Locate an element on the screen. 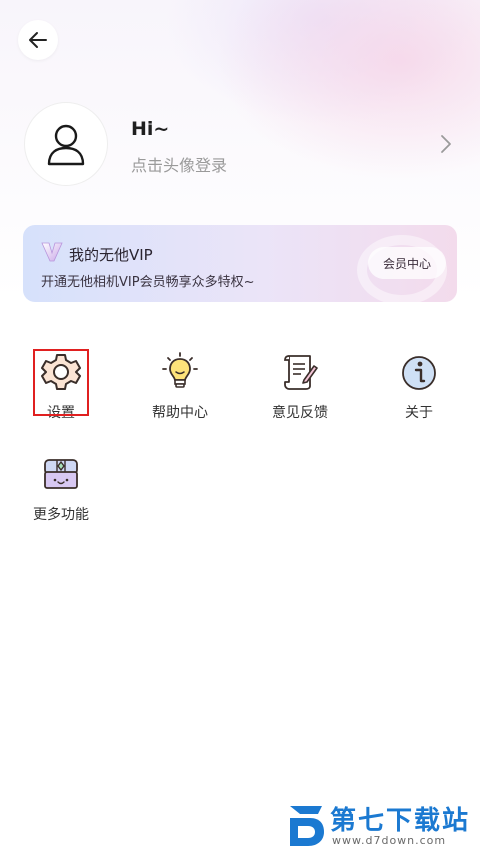 The image size is (480, 853). watermark-url: www.d7down.com is located at coordinates (389, 840).